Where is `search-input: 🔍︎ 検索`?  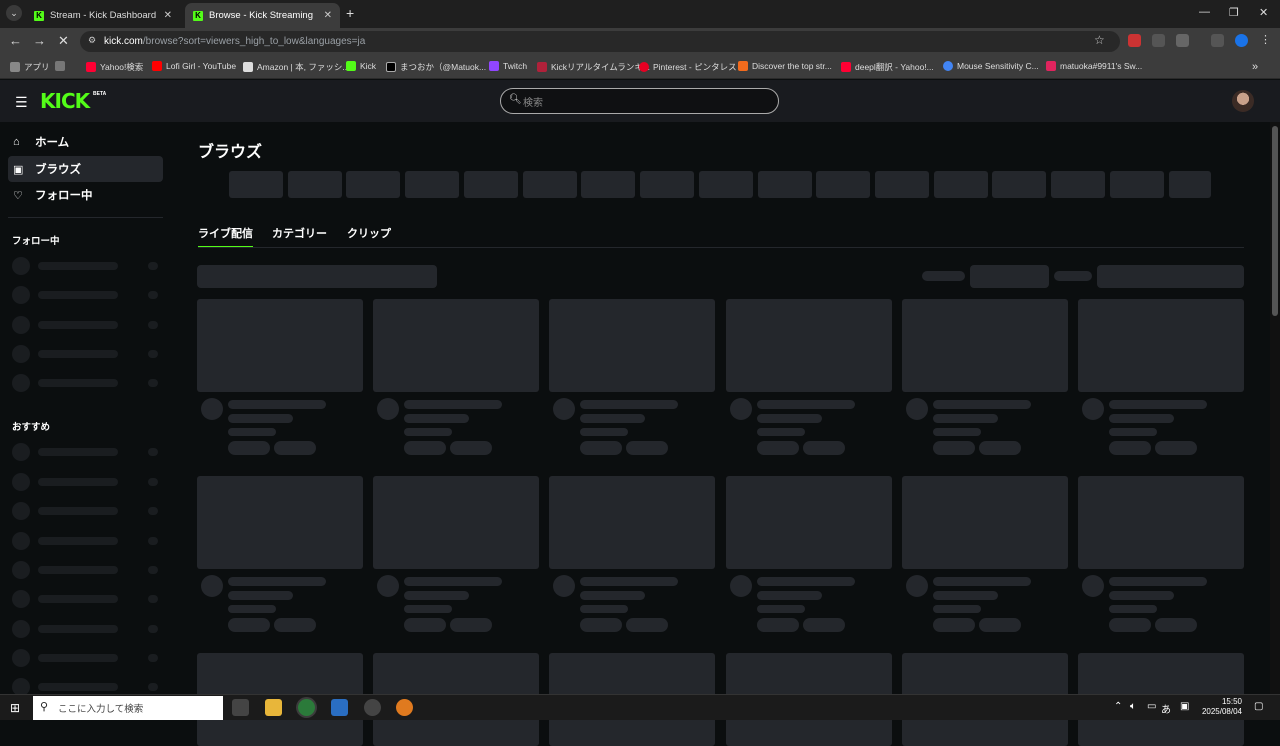
search-input: 🔍︎ 検索 is located at coordinates (639, 101).